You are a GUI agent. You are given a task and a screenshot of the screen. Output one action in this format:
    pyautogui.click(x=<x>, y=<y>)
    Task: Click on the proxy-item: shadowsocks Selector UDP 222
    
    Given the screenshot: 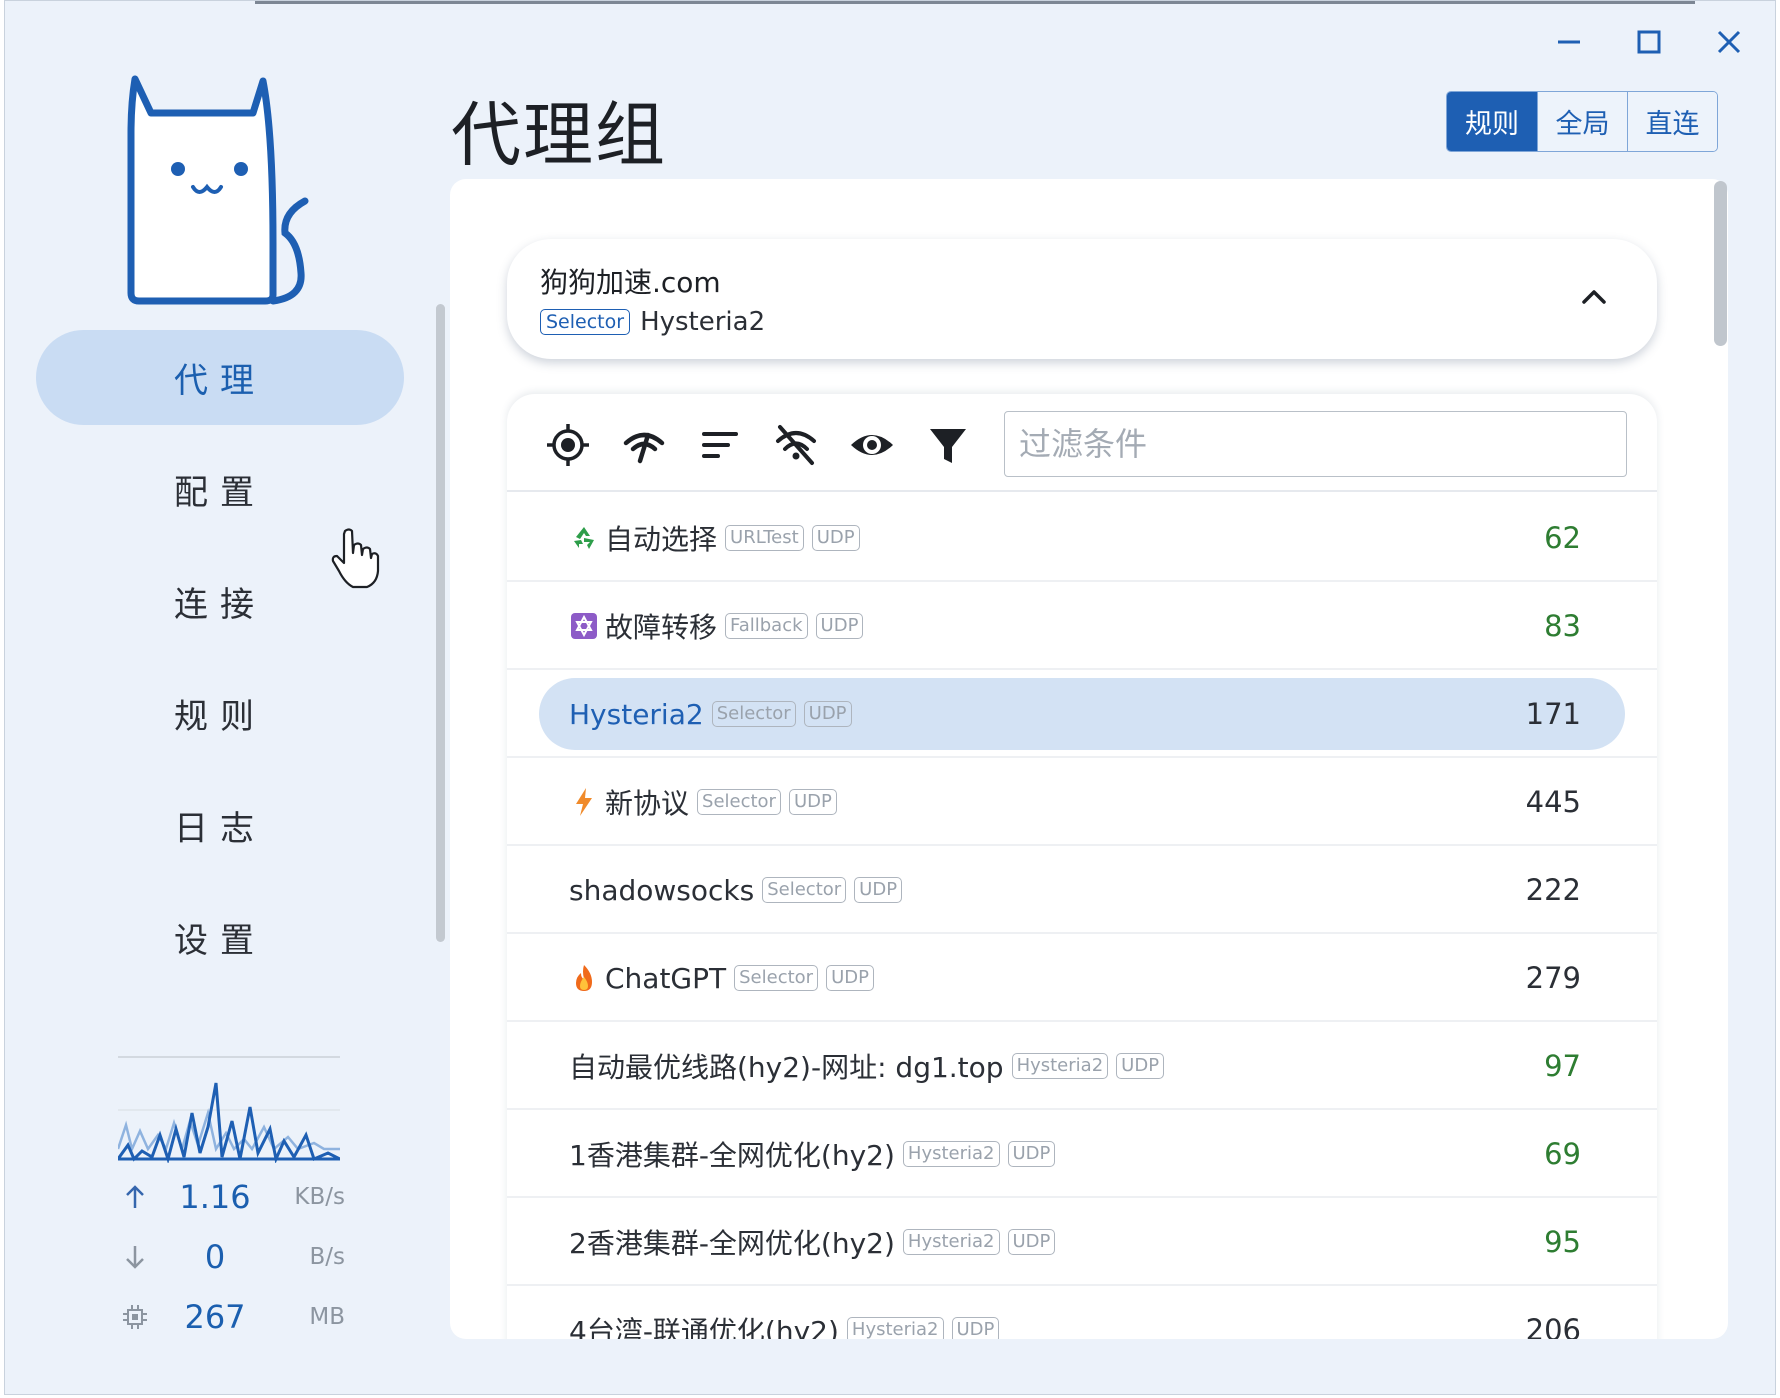 What is the action you would take?
    pyautogui.click(x=1082, y=890)
    